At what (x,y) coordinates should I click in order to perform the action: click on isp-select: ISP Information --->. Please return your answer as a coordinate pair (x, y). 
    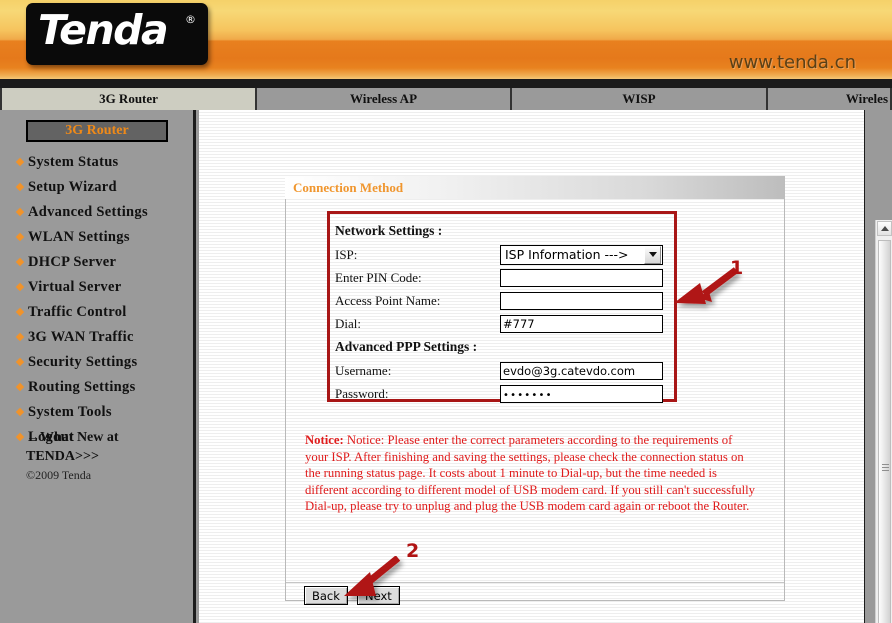
    Looking at the image, I should click on (581, 254).